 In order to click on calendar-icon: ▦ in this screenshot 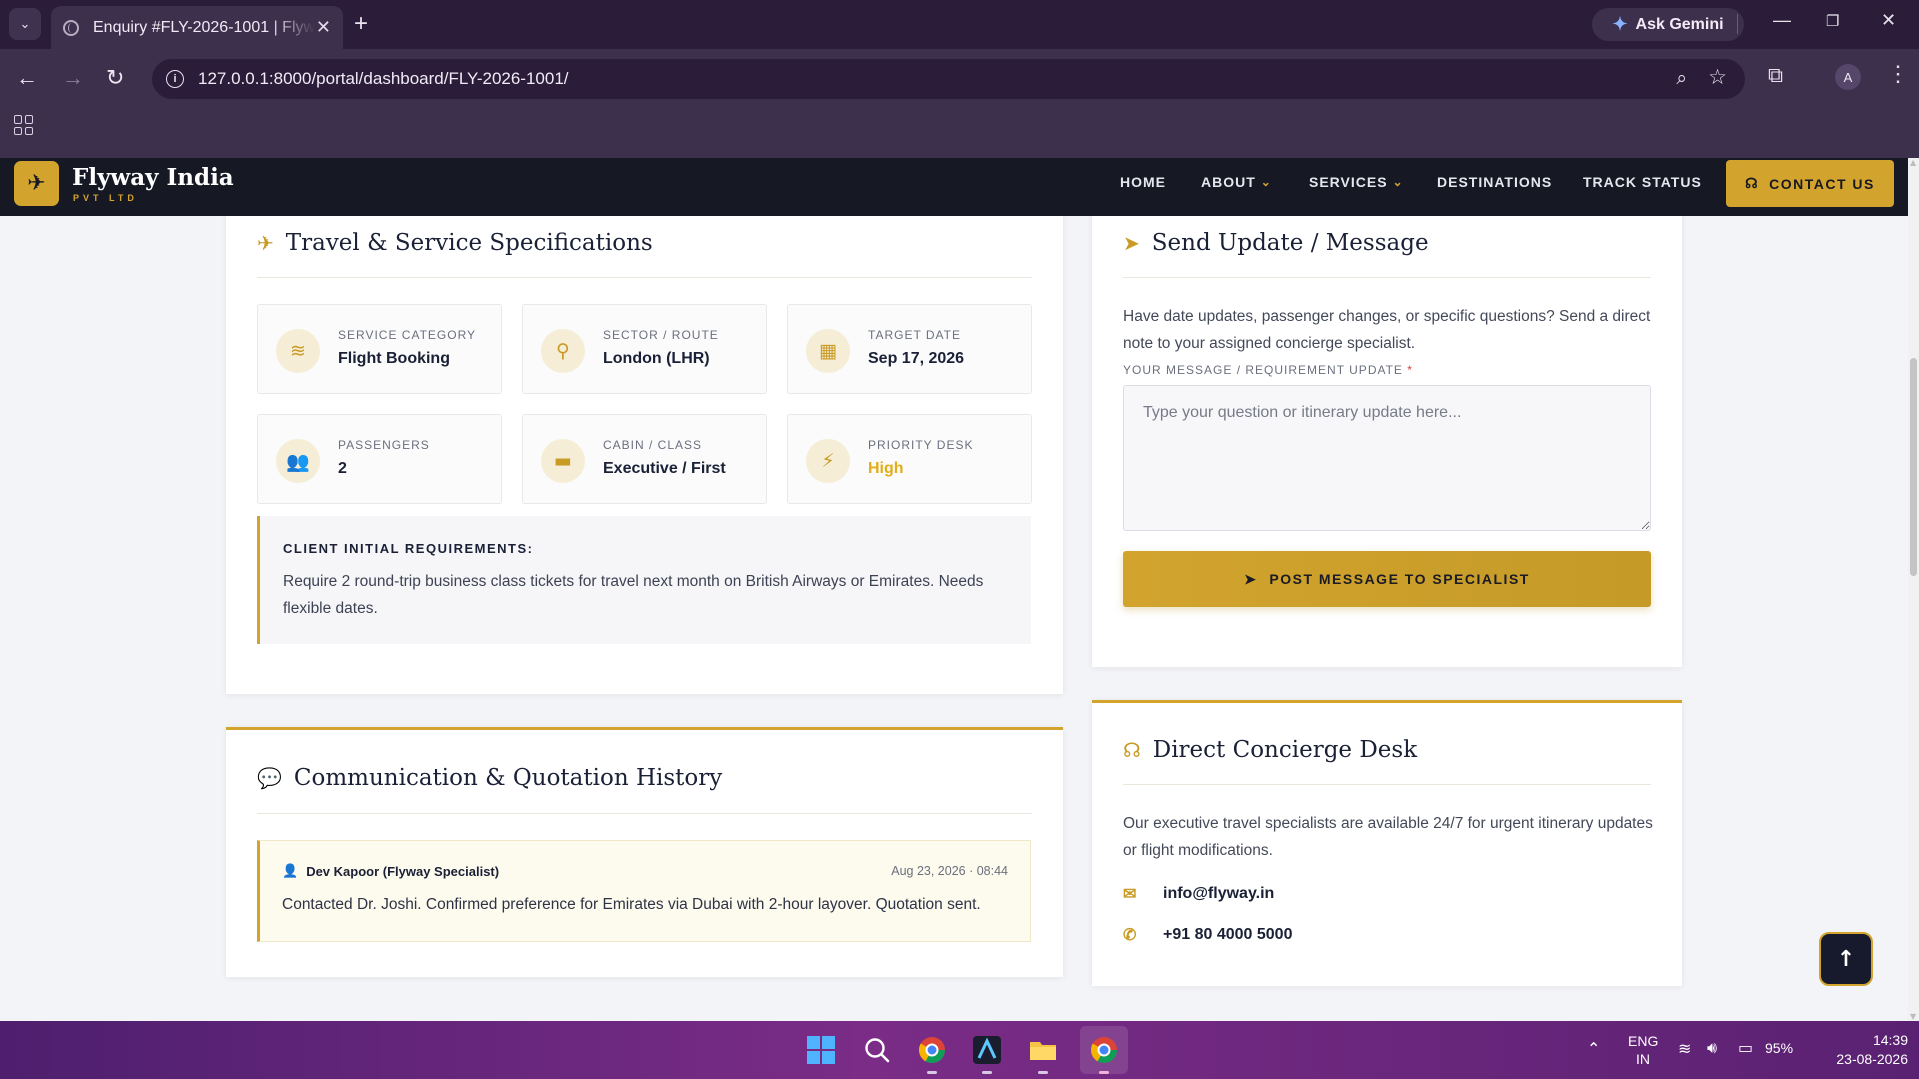, I will do `click(828, 351)`.